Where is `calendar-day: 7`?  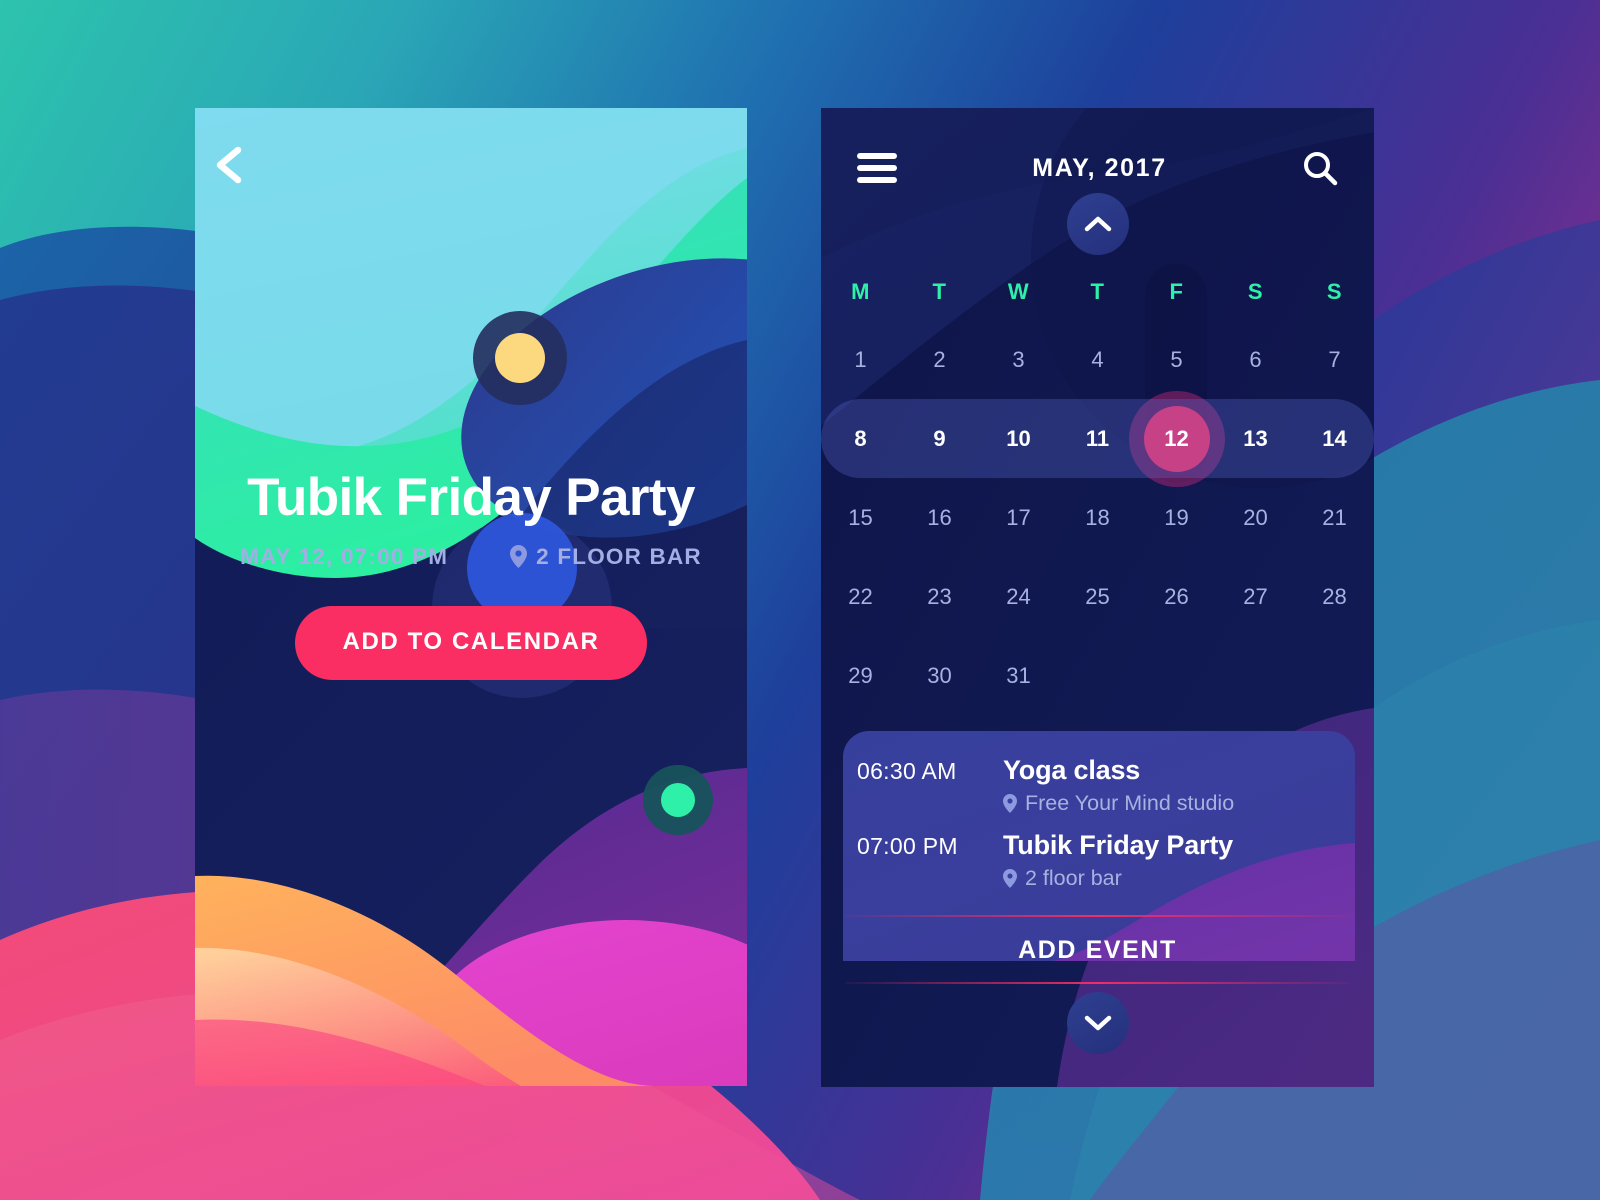
calendar-day: 7 is located at coordinates (1334, 360).